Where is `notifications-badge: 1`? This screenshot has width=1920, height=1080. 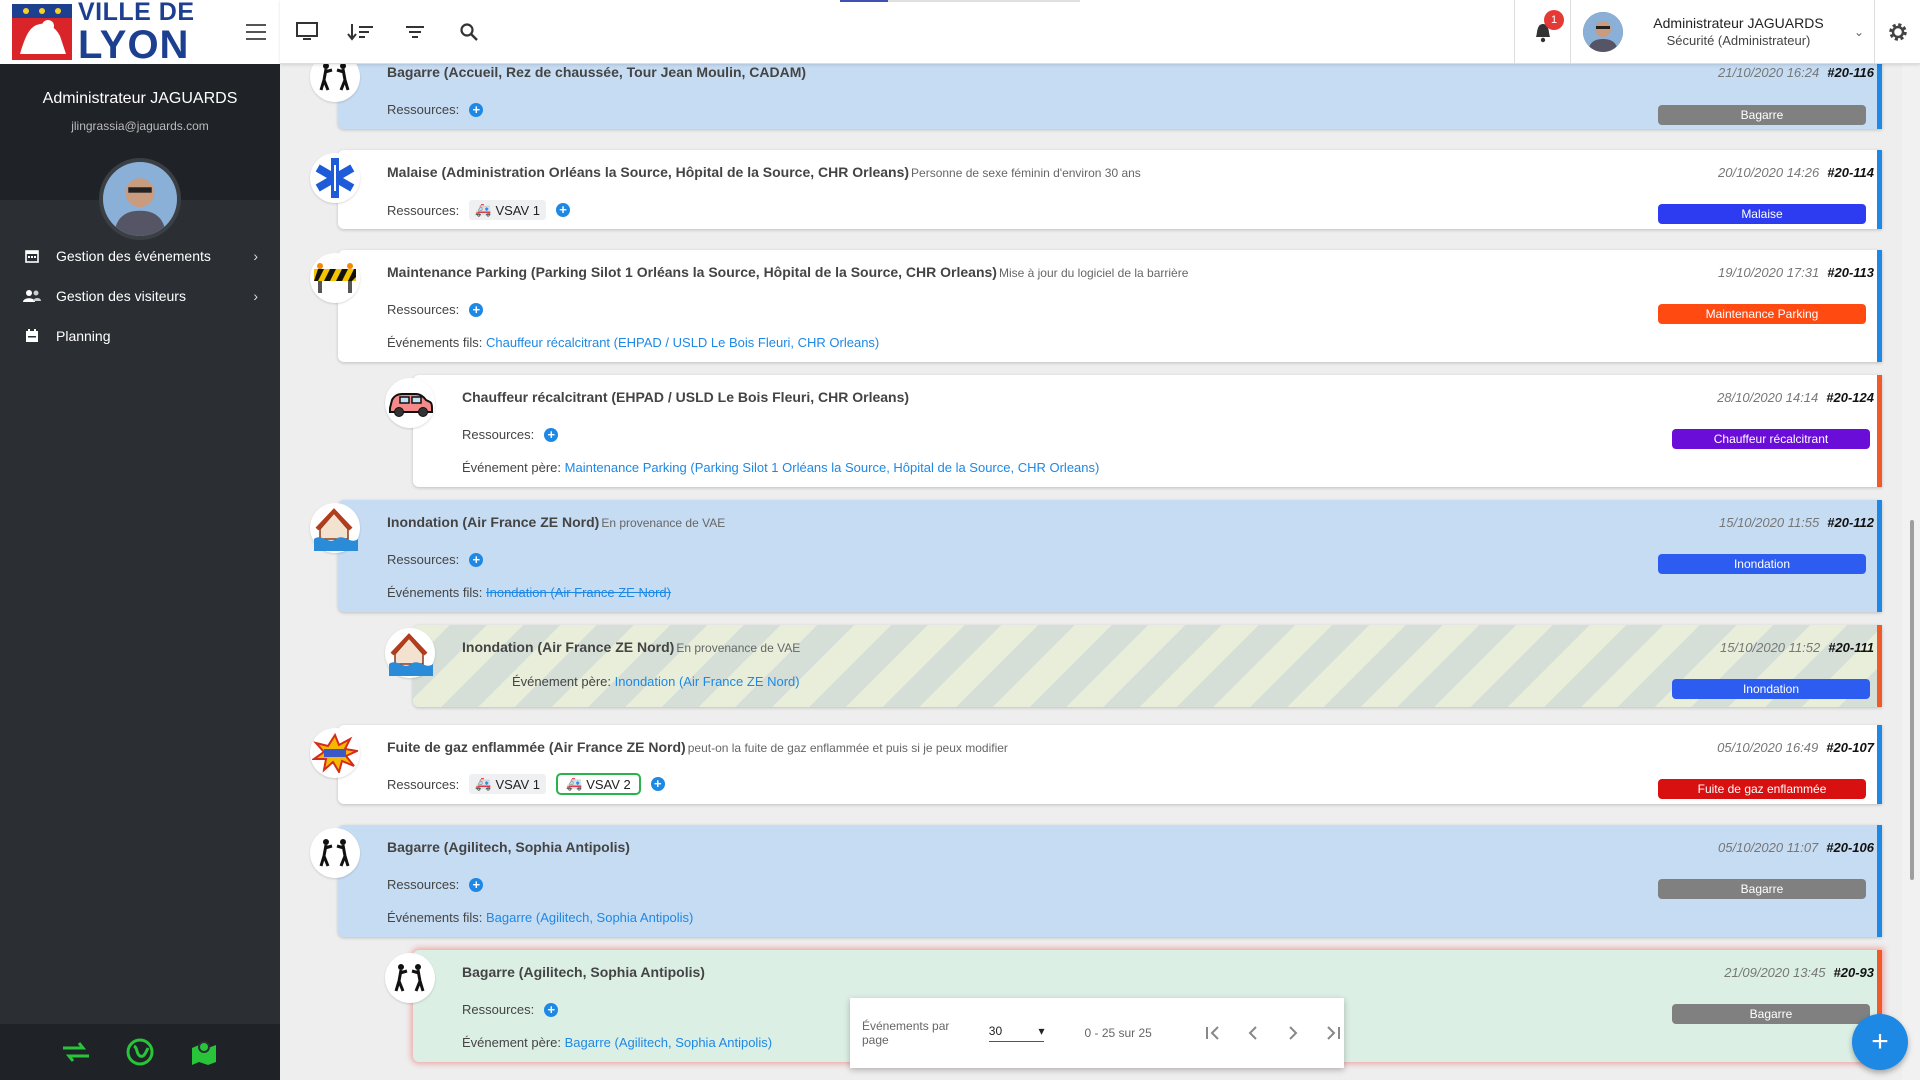 notifications-badge: 1 is located at coordinates (1554, 20).